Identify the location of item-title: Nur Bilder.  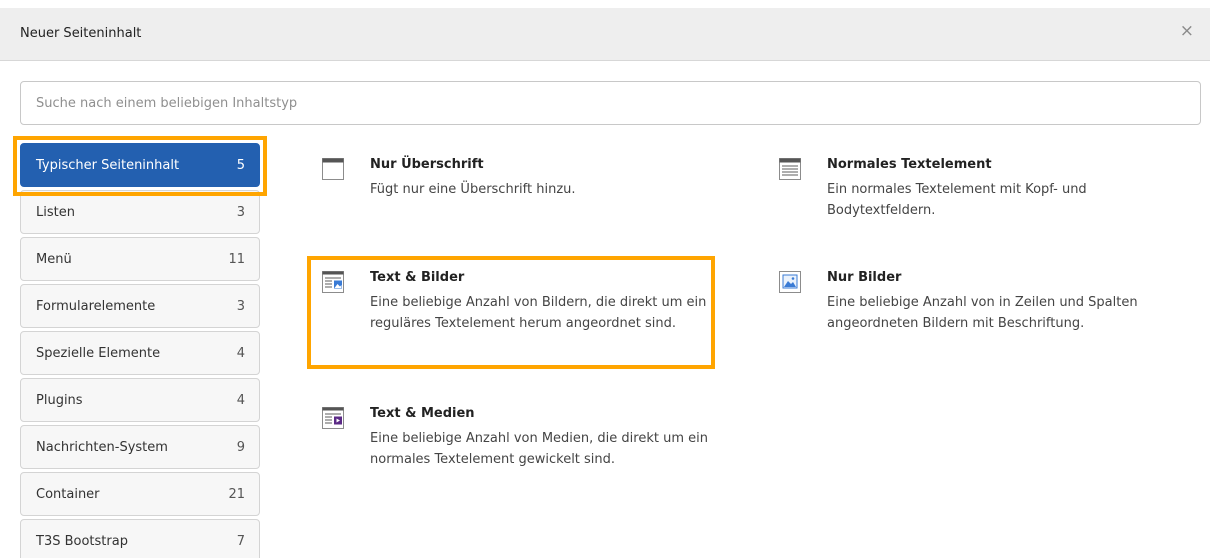
(864, 277).